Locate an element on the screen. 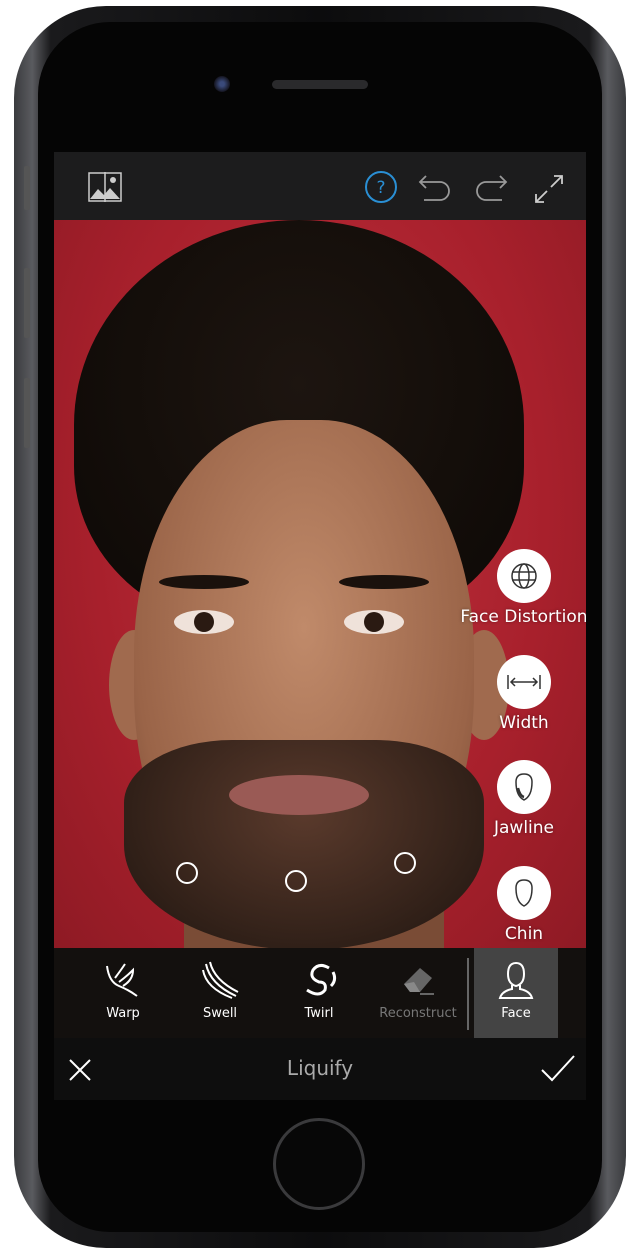 This screenshot has height=1253, width=640. swell-icon is located at coordinates (220, 980).